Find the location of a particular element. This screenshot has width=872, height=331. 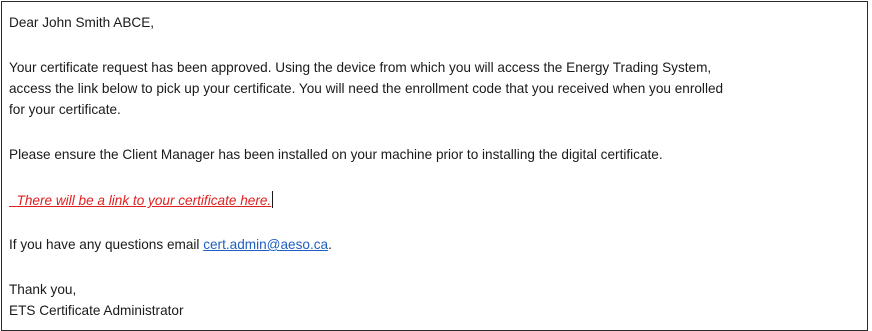

placeholder-lead-space is located at coordinates (13, 200).